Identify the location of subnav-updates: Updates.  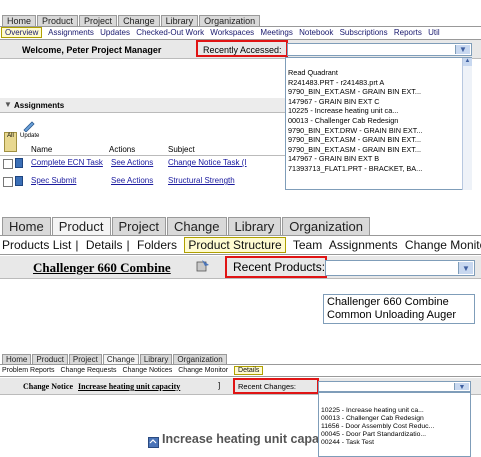
(115, 32).